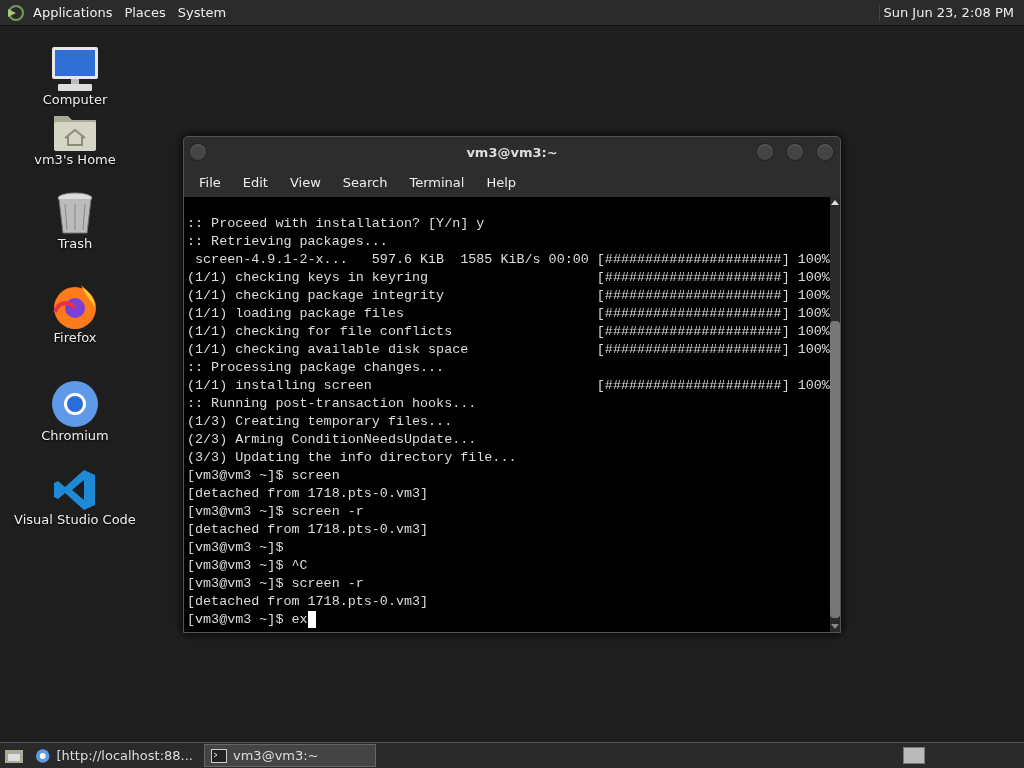  What do you see at coordinates (392, 260) in the screenshot?
I see `terminal-line: screen-4.9.1-2-x... 597.6 KiB 1585 KiB/s 00:00` at bounding box center [392, 260].